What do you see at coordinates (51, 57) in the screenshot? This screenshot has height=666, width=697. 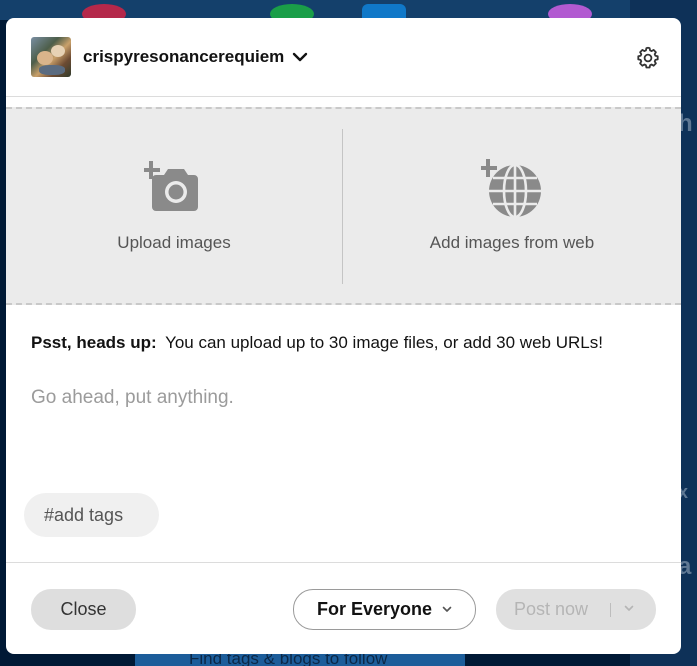 I see `blog-avatar` at bounding box center [51, 57].